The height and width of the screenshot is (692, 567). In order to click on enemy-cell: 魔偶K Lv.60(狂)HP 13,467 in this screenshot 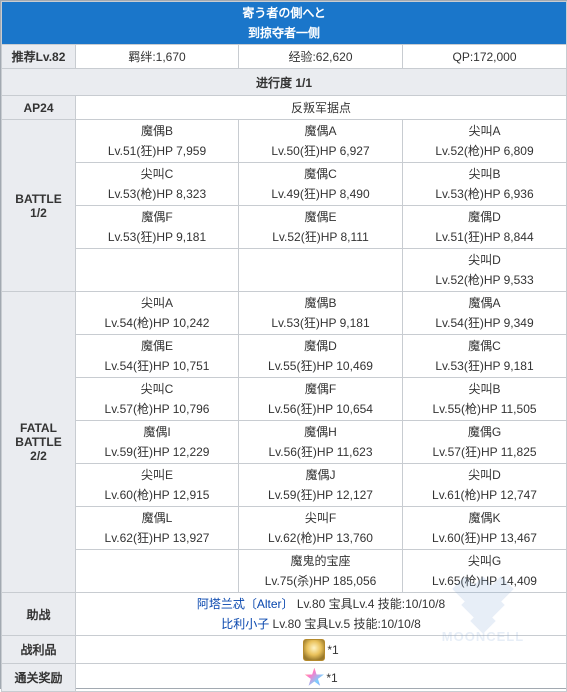, I will do `click(484, 528)`.